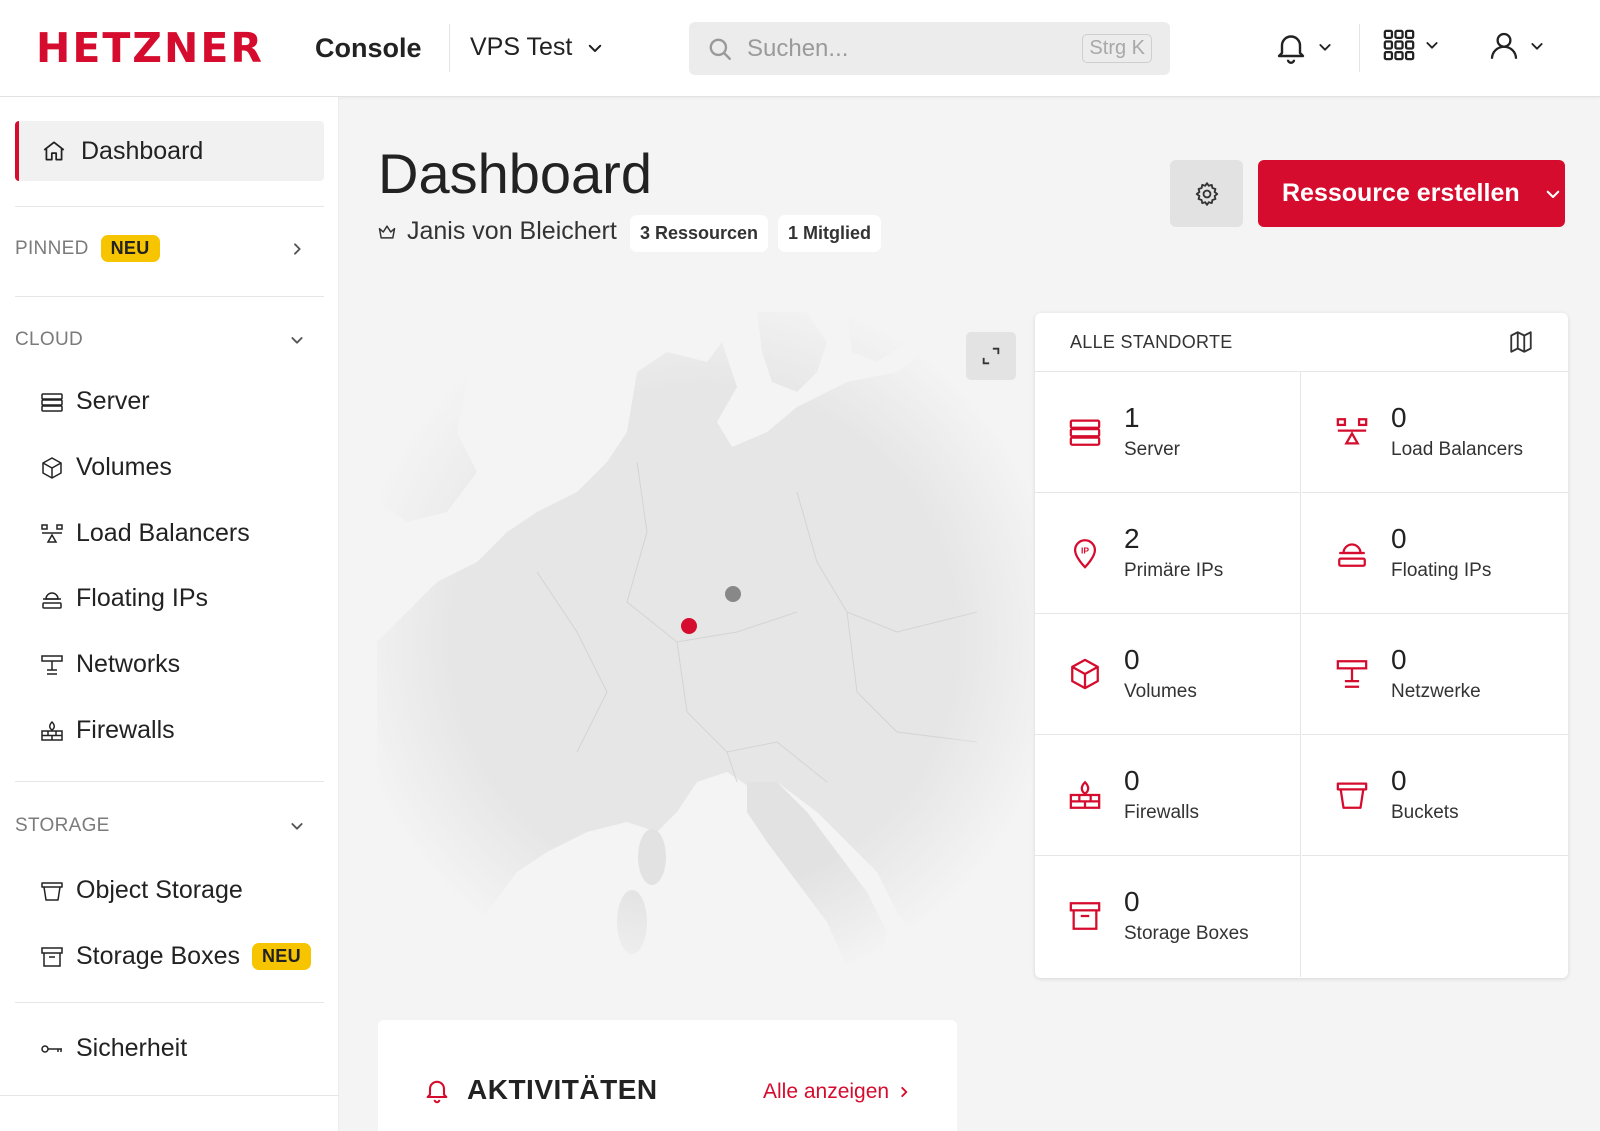 Image resolution: width=1600 pixels, height=1131 pixels. Describe the element at coordinates (165, 248) in the screenshot. I see `section-pinned: PINNED NEU` at that location.